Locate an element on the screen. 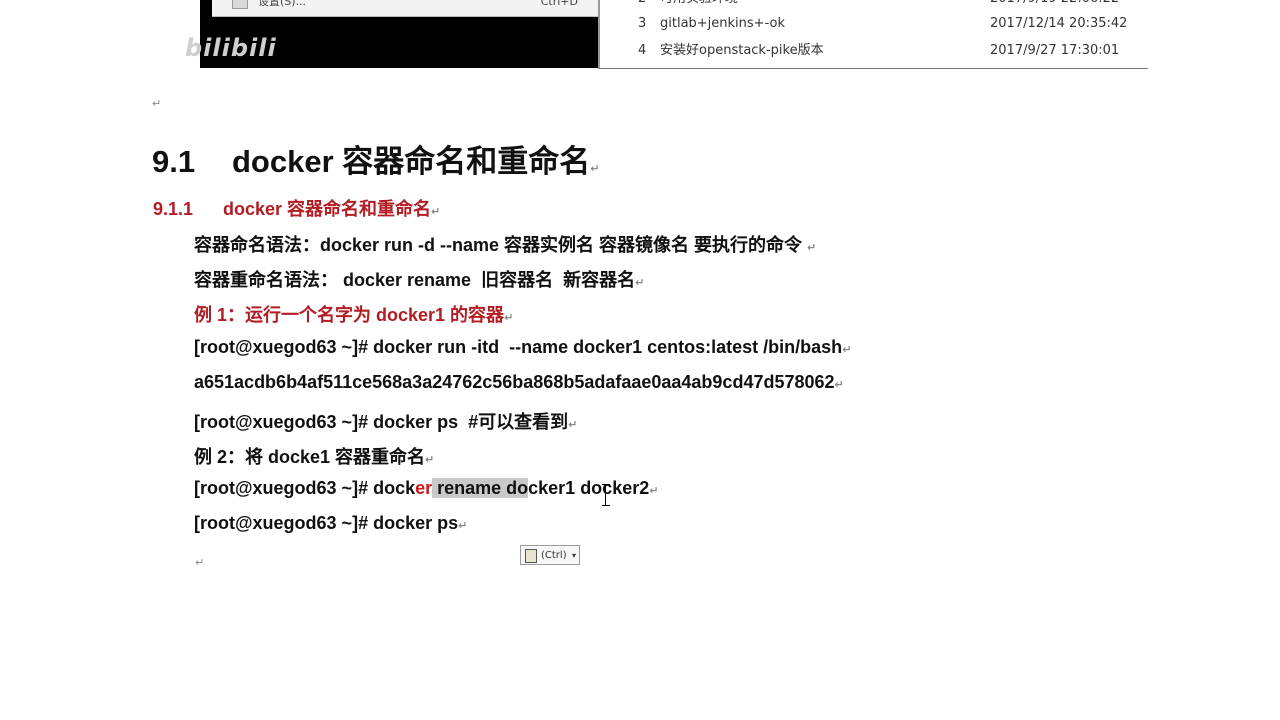 The width and height of the screenshot is (1280, 720). line-text: 容器重命名语法： docker rename 旧容器名 新容器名 is located at coordinates (415, 280).